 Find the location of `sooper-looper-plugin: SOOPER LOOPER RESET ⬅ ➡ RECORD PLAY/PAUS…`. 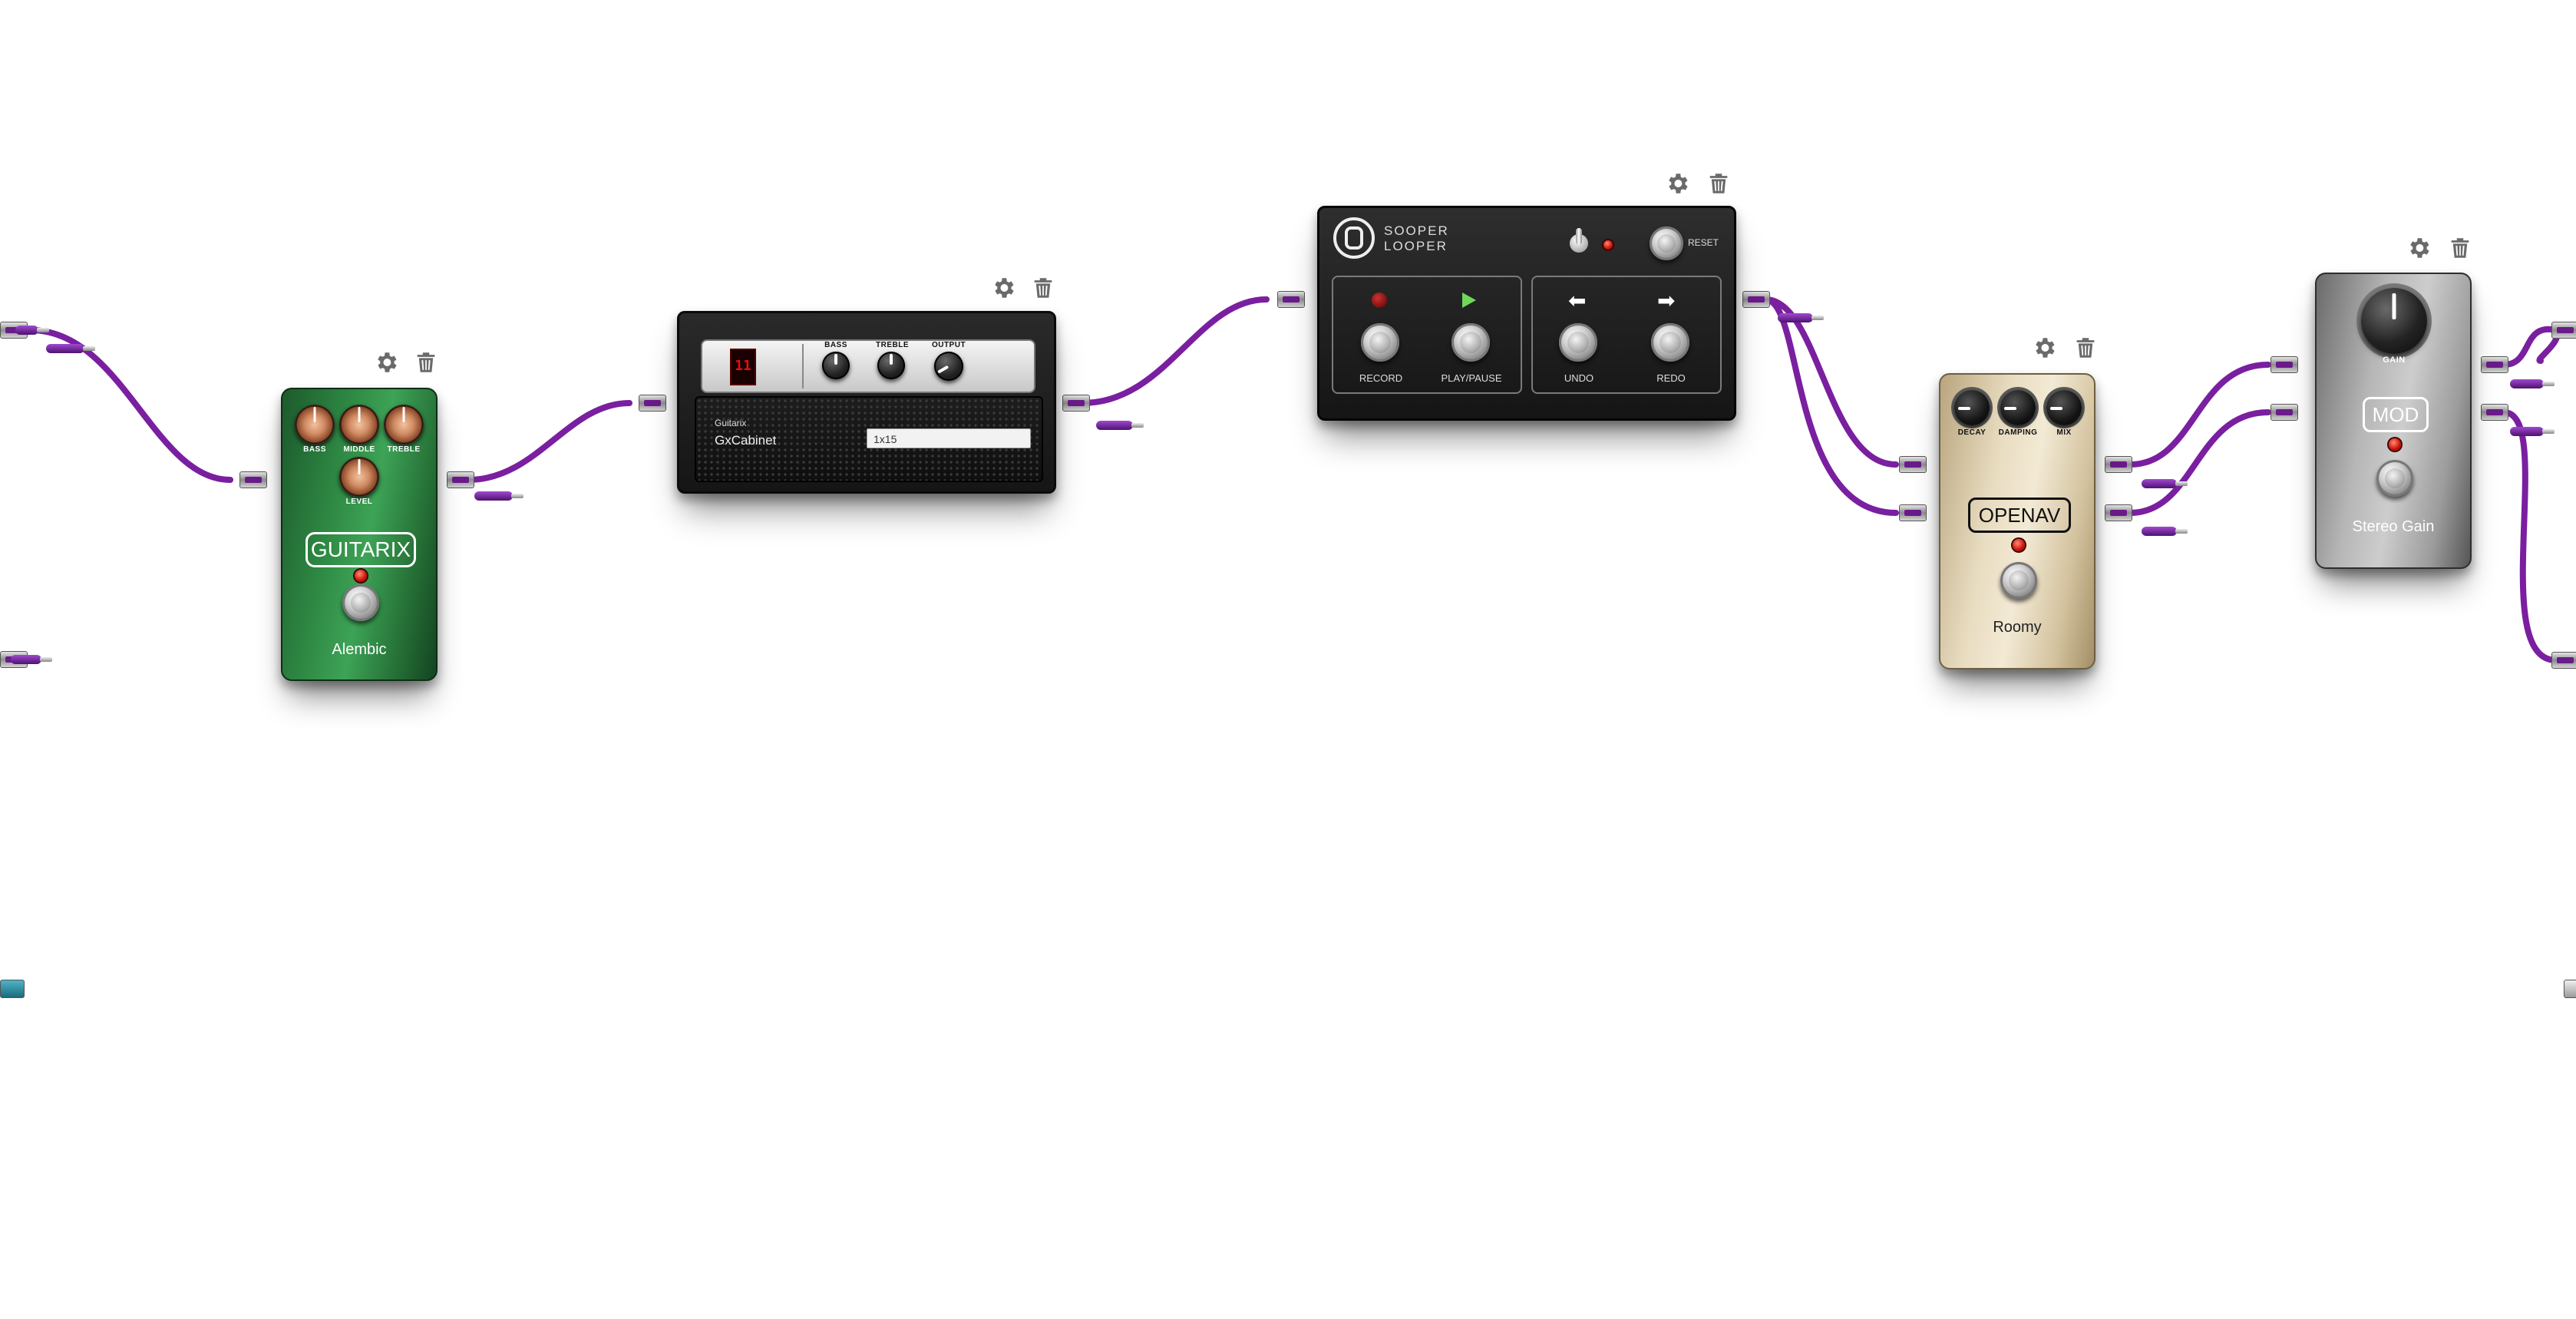

sooper-looper-plugin: SOOPER LOOPER RESET ⬅ ➡ RECORD PLAY/PAUS… is located at coordinates (1526, 313).